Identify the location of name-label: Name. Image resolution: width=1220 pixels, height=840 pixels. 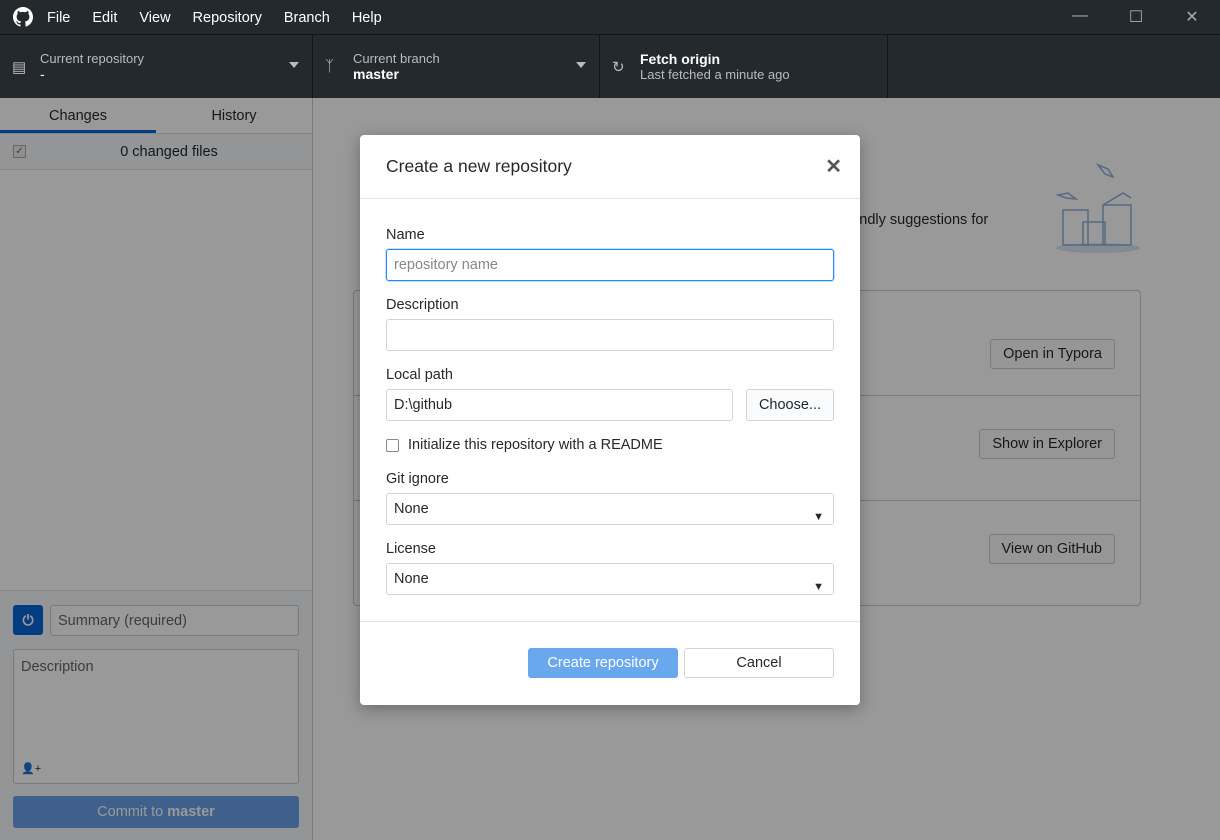
(405, 235).